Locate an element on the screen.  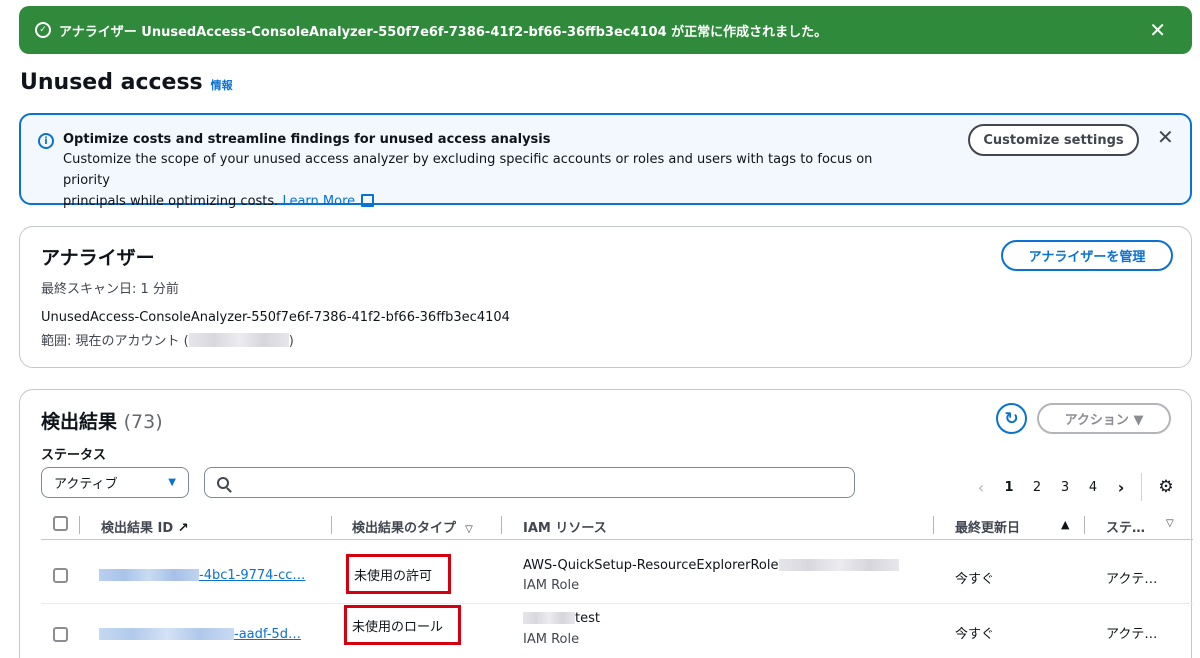
scope-prefix: 範囲: 現在のアカウント ( is located at coordinates (115, 341).